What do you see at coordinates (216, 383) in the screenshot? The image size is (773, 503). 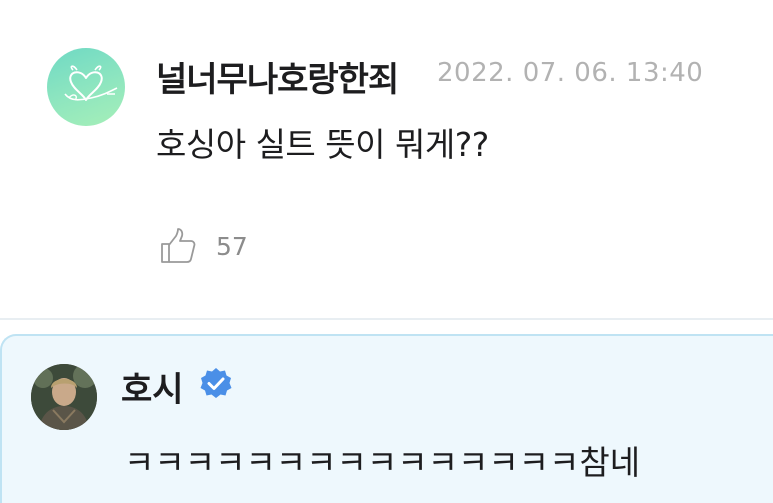 I see `verified-badge-icon` at bounding box center [216, 383].